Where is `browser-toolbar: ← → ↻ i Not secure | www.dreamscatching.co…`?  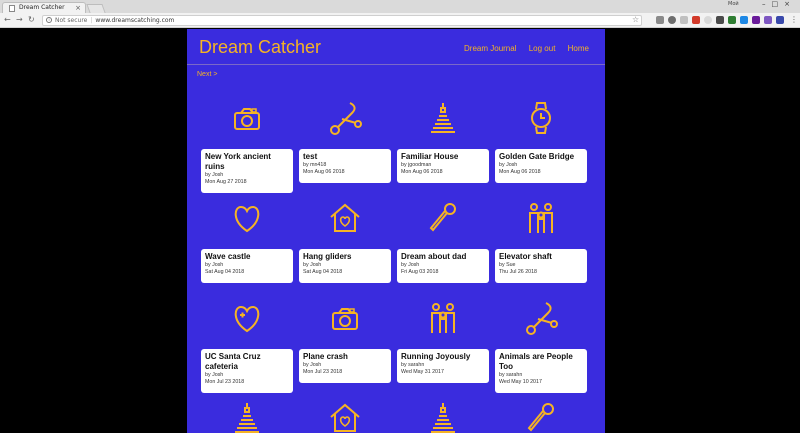
browser-toolbar: ← → ↻ i Not secure | www.dreamscatching.co… is located at coordinates (400, 20).